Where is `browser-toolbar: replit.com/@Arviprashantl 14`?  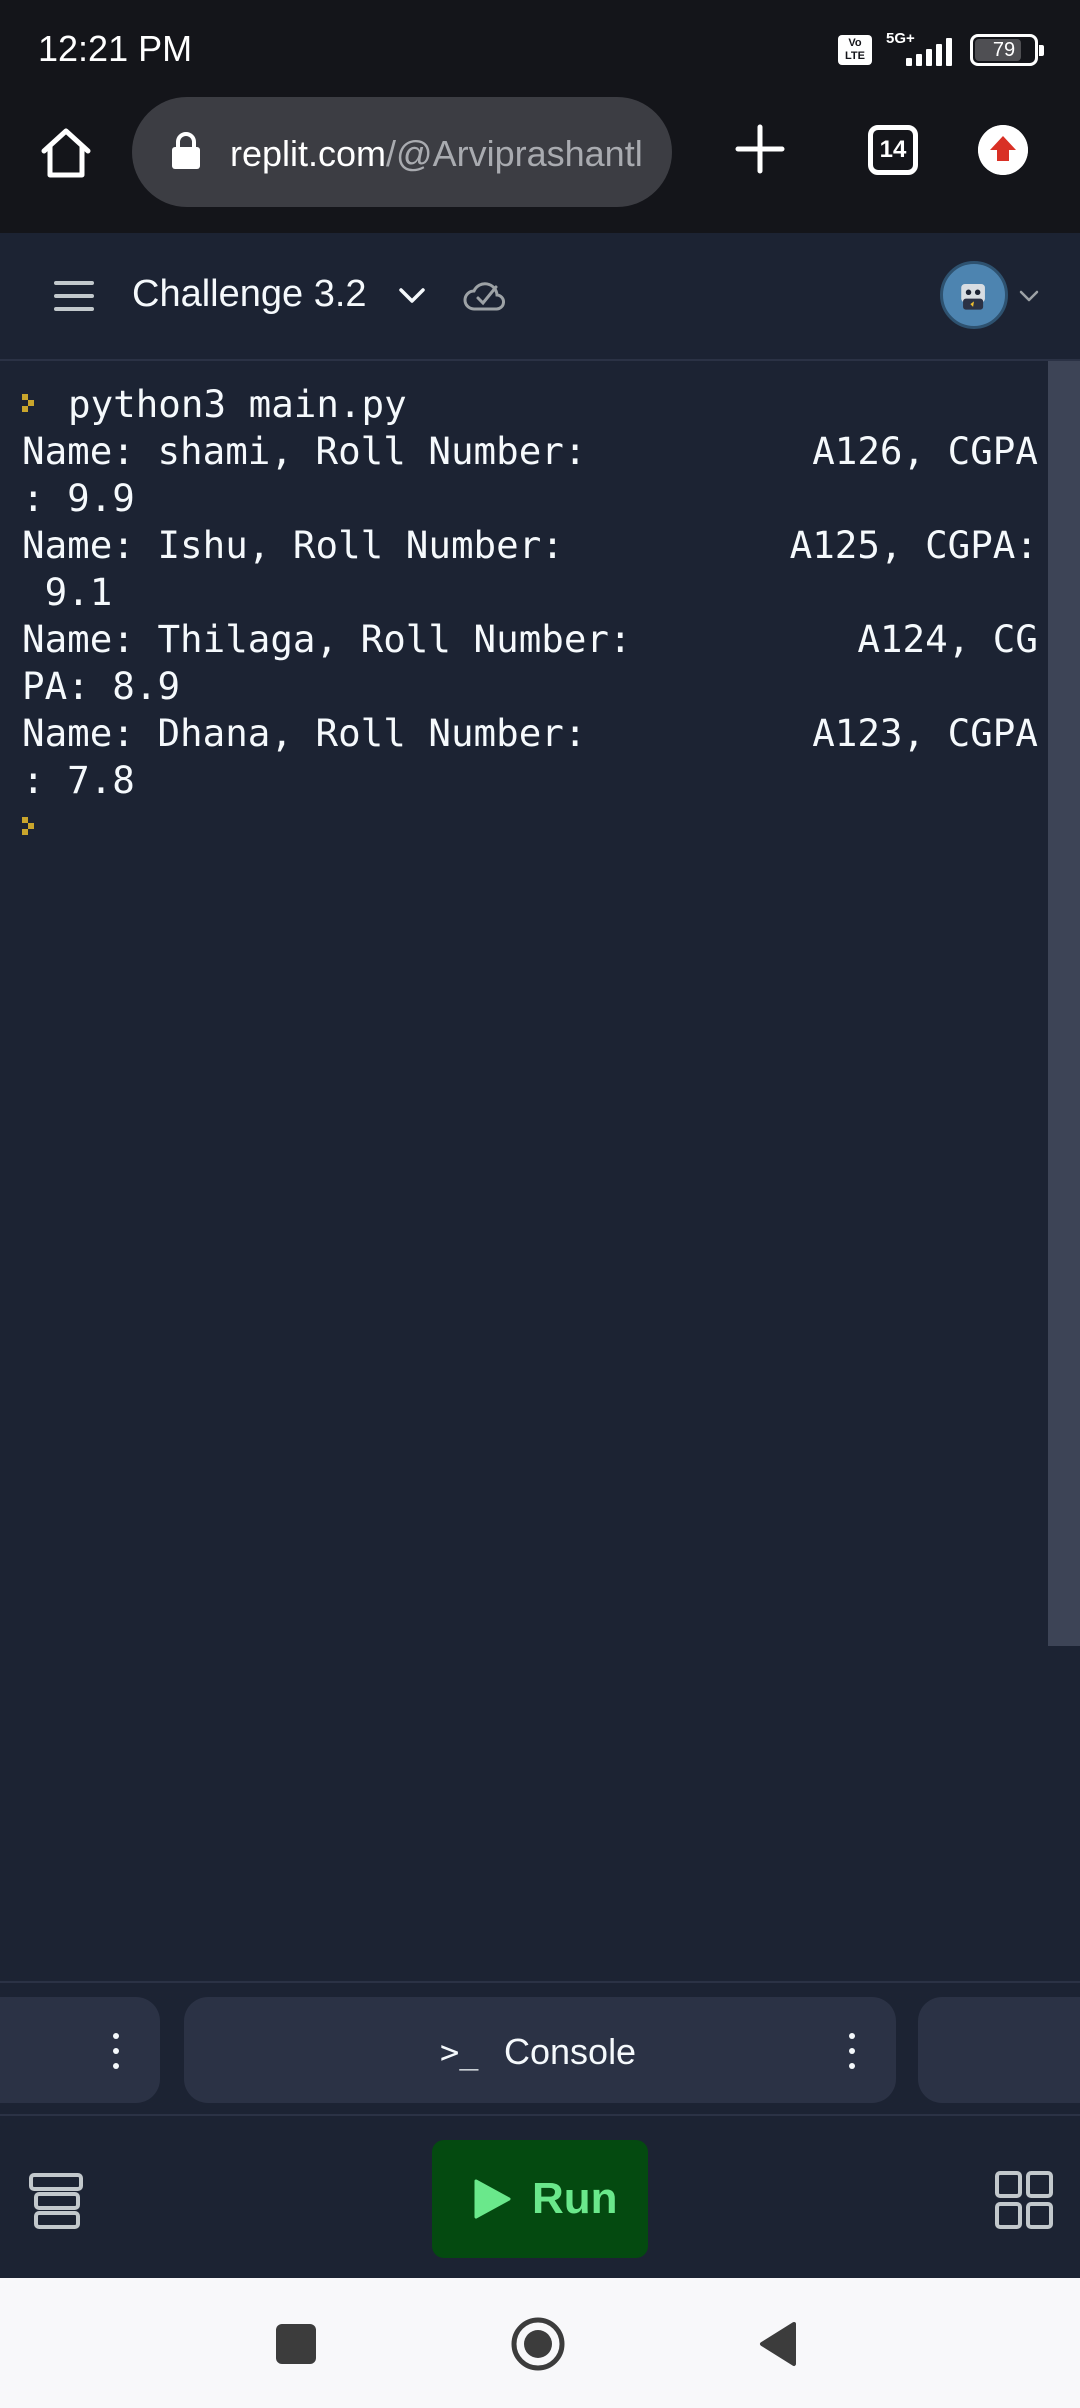 browser-toolbar: replit.com/@Arviprashantl 14 is located at coordinates (540, 164).